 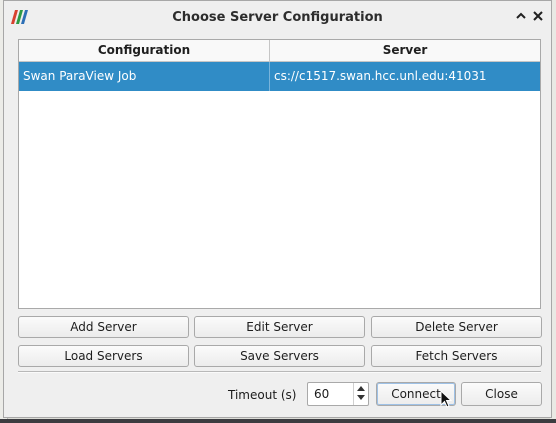 I want to click on table-header: Configuration Server, so click(x=279, y=51).